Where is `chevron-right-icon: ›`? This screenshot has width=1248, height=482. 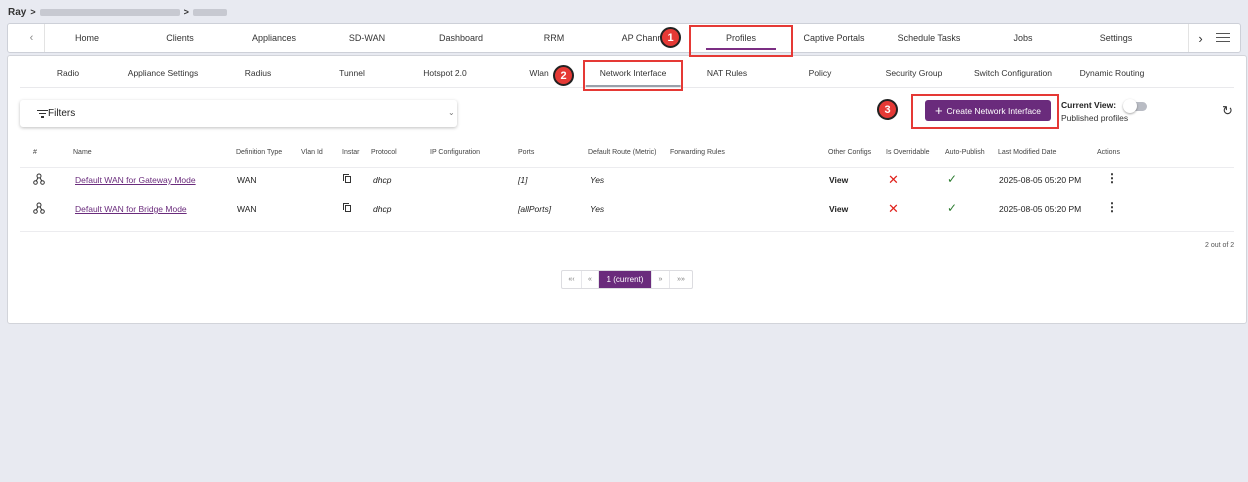 chevron-right-icon: › is located at coordinates (1200, 38).